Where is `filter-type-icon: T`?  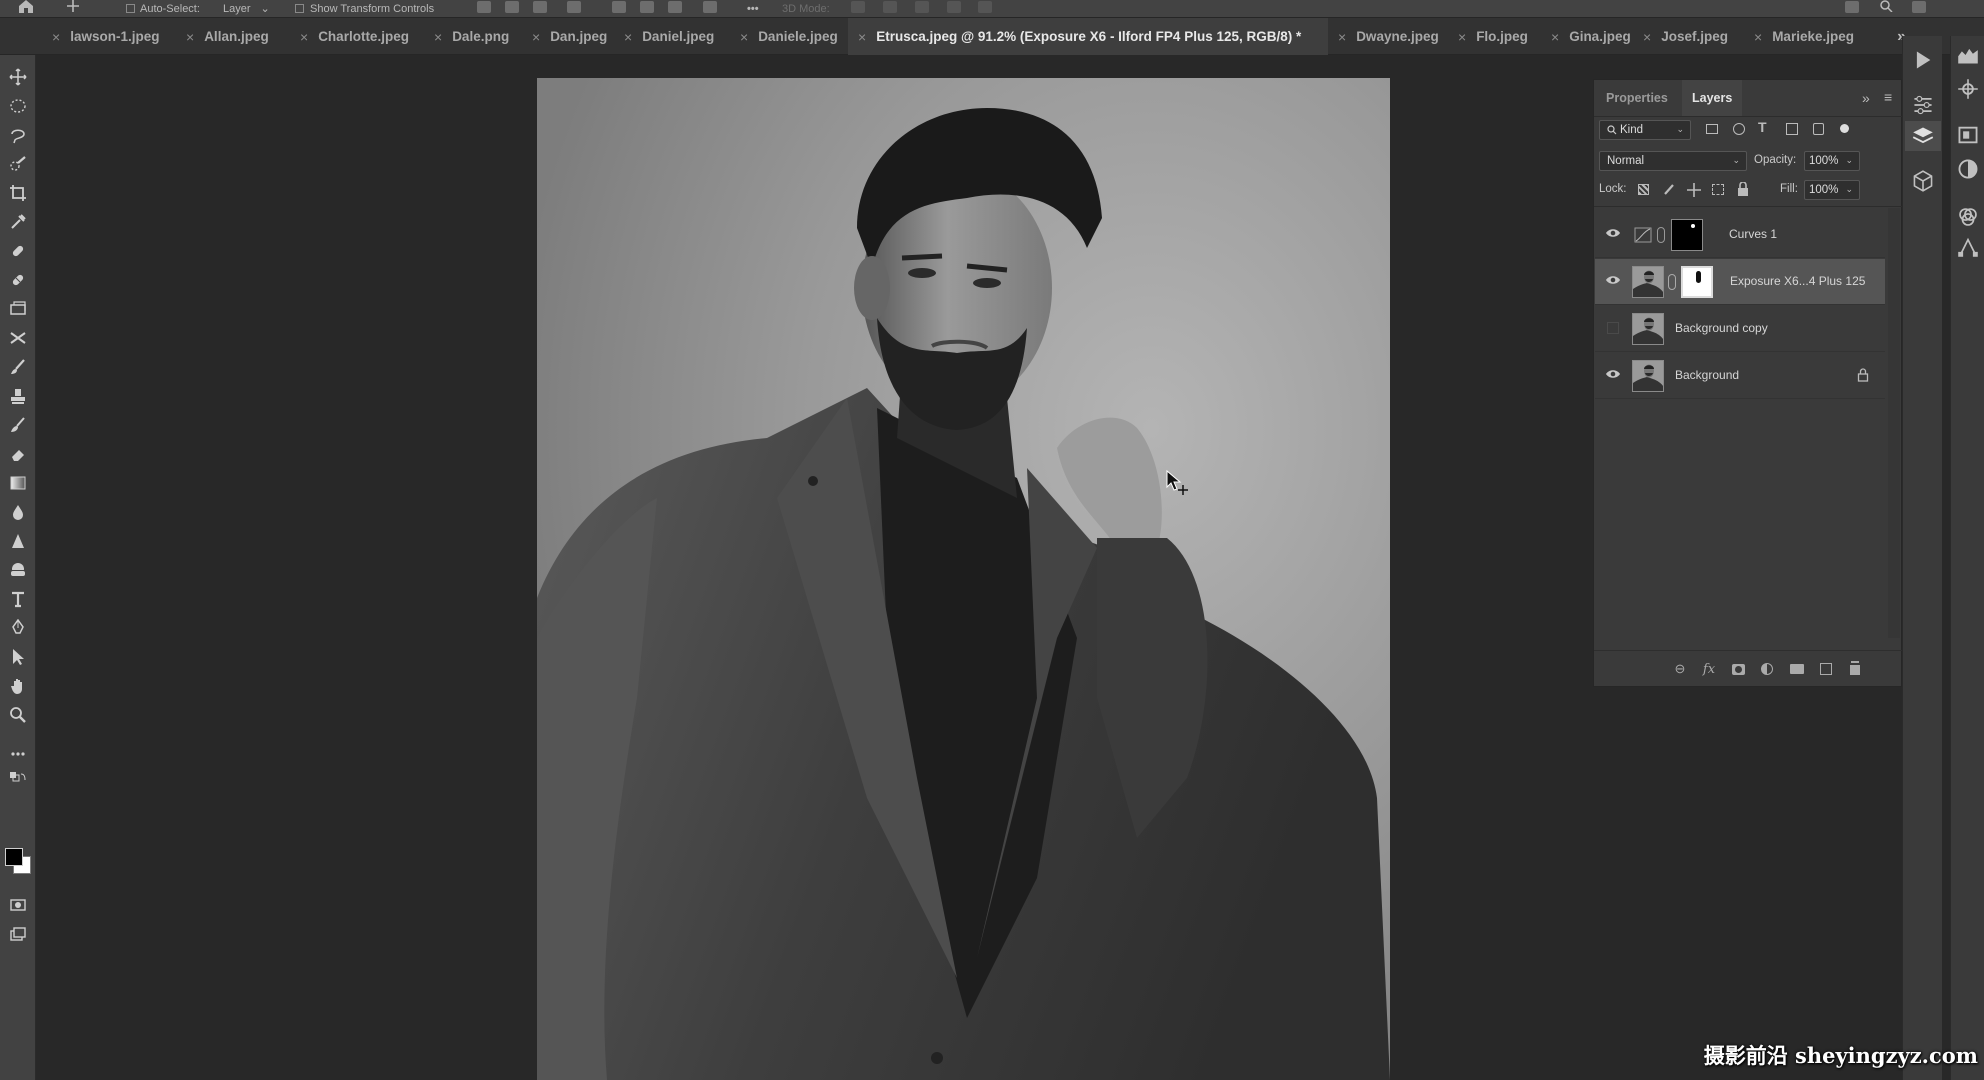
filter-type-icon: T is located at coordinates (1762, 127).